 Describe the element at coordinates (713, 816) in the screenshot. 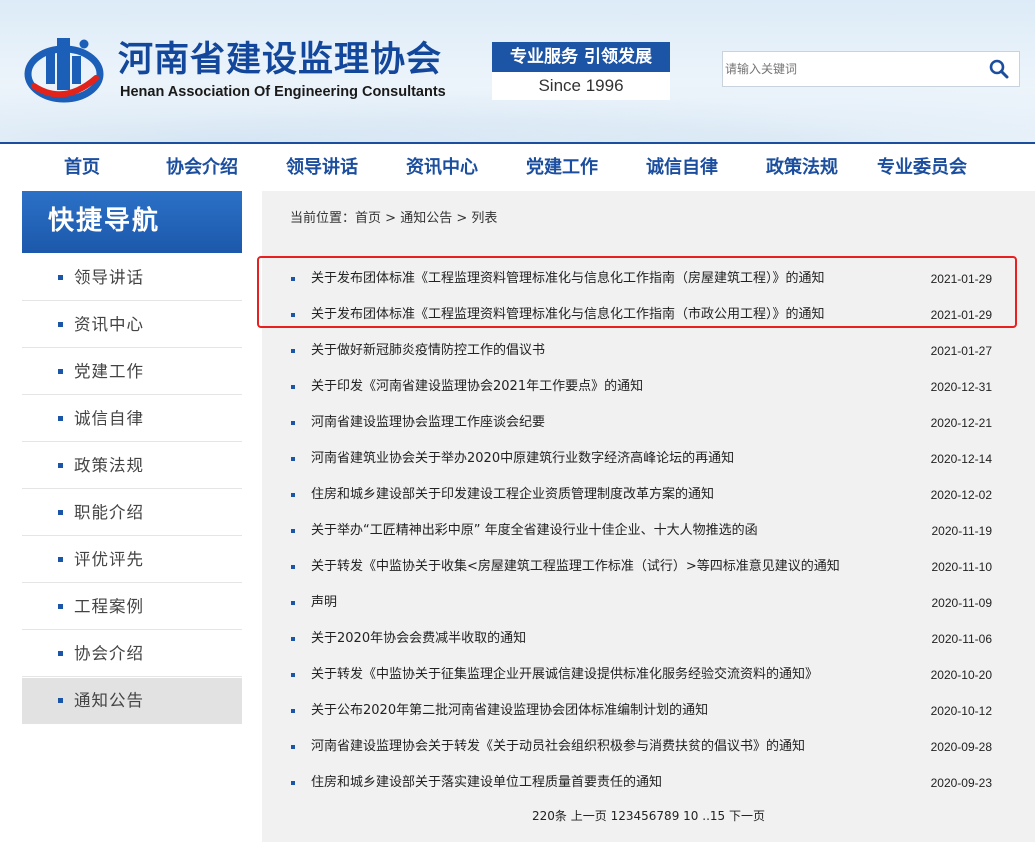

I see `pagination-last-page: ..15` at that location.